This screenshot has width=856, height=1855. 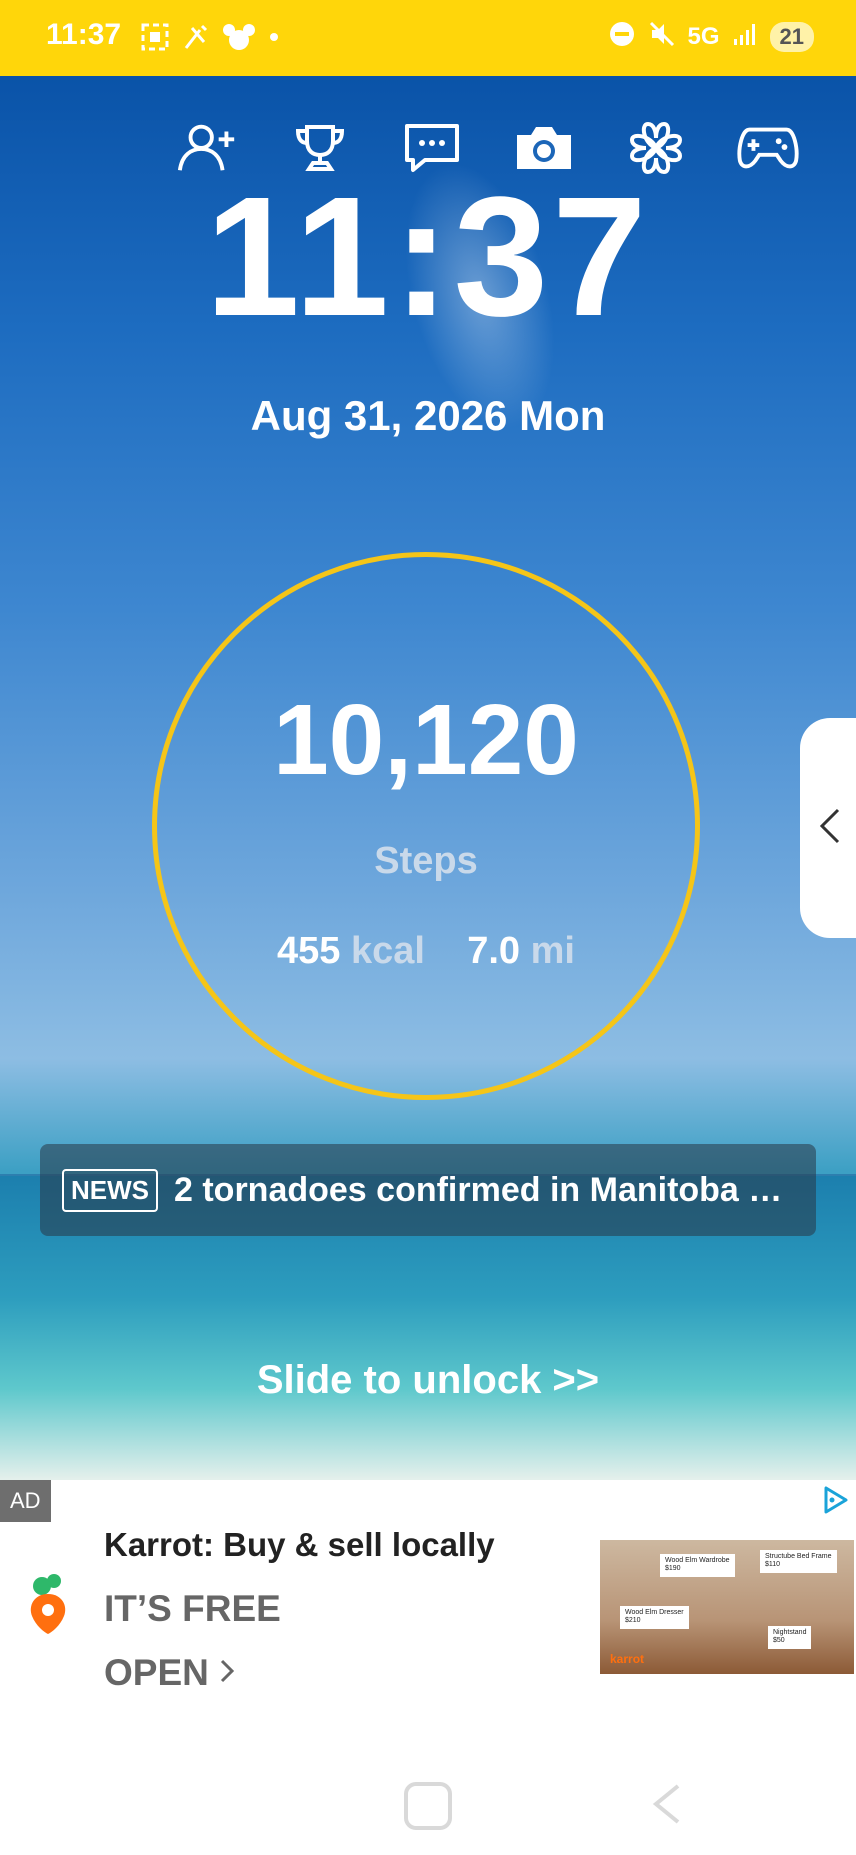 I want to click on status-icons-left, so click(x=210, y=39).